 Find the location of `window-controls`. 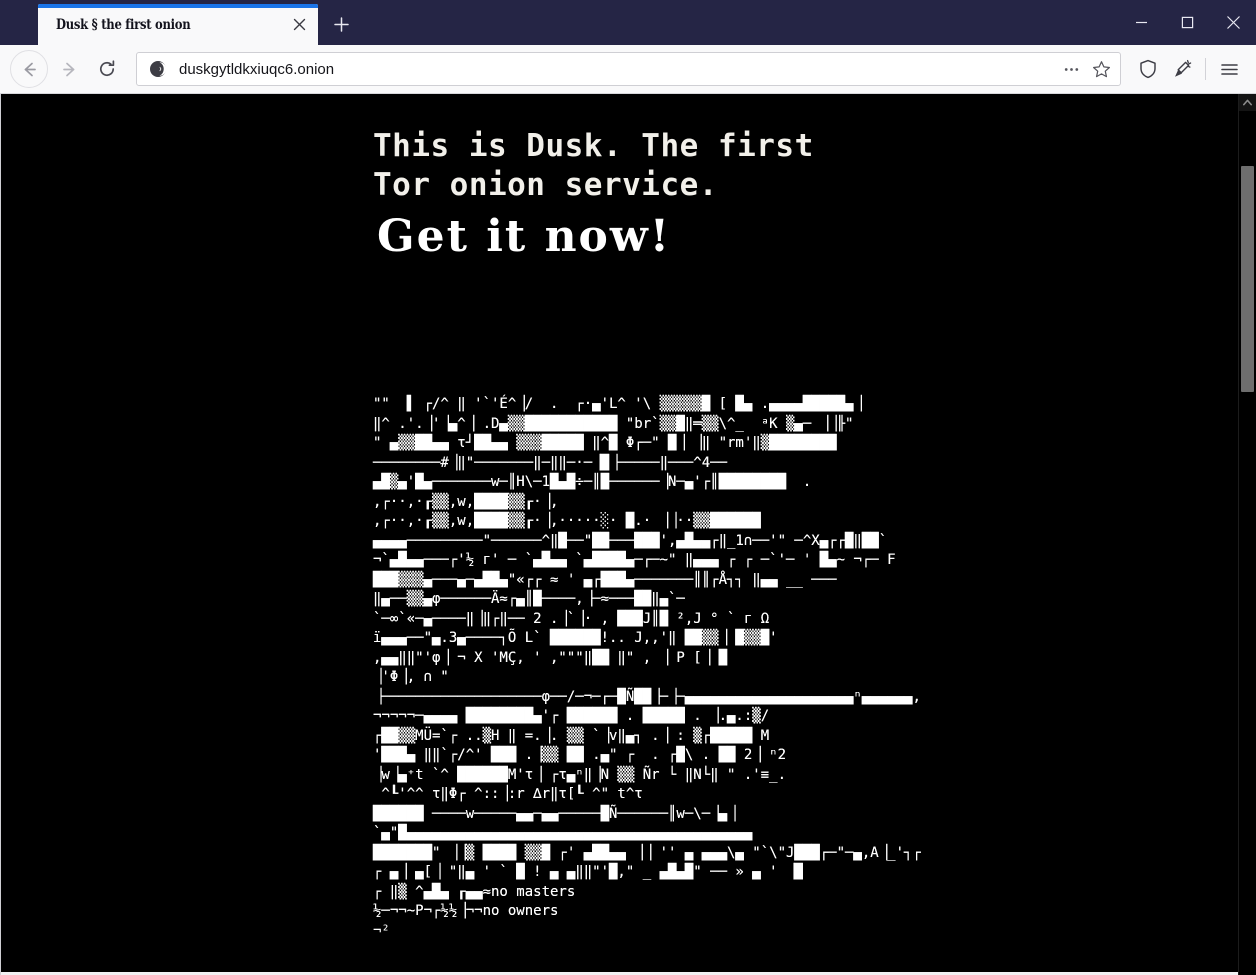

window-controls is located at coordinates (1187, 22).